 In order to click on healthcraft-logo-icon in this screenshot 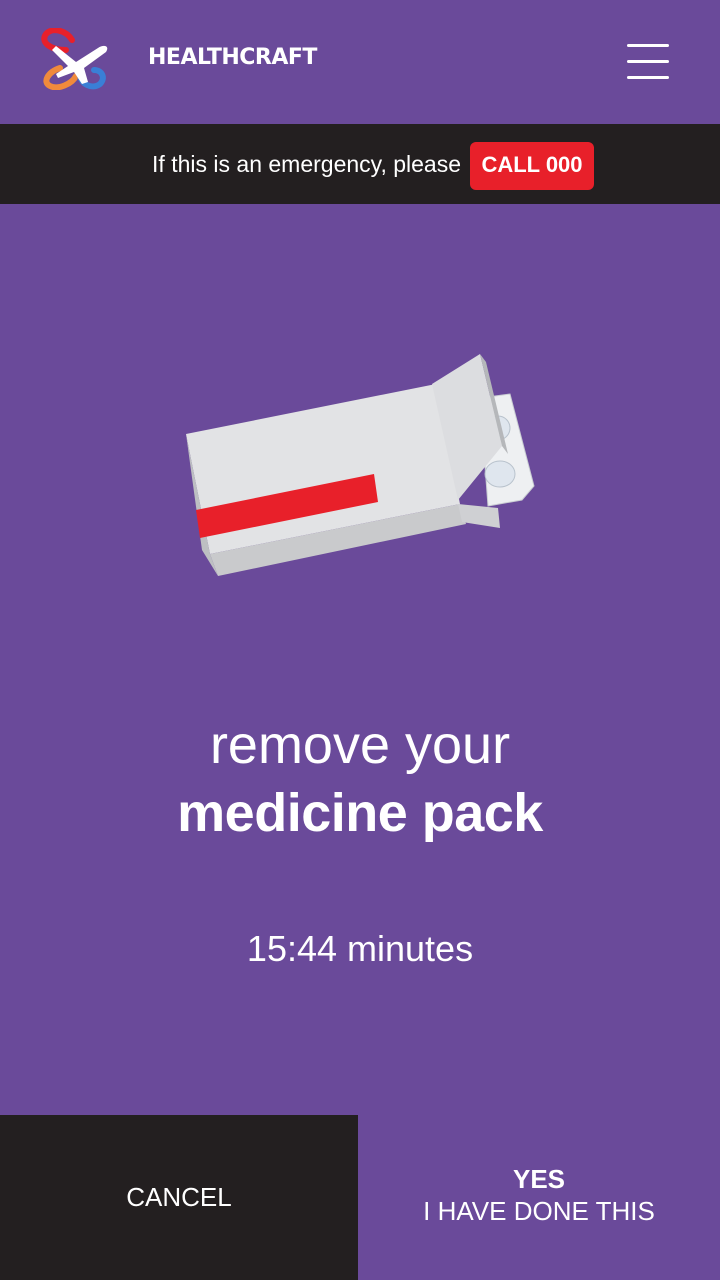, I will do `click(74, 59)`.